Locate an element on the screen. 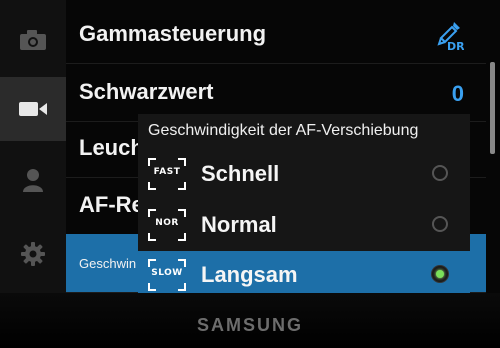 This screenshot has width=500, height=348. sidebar-item-photo is located at coordinates (33, 40).